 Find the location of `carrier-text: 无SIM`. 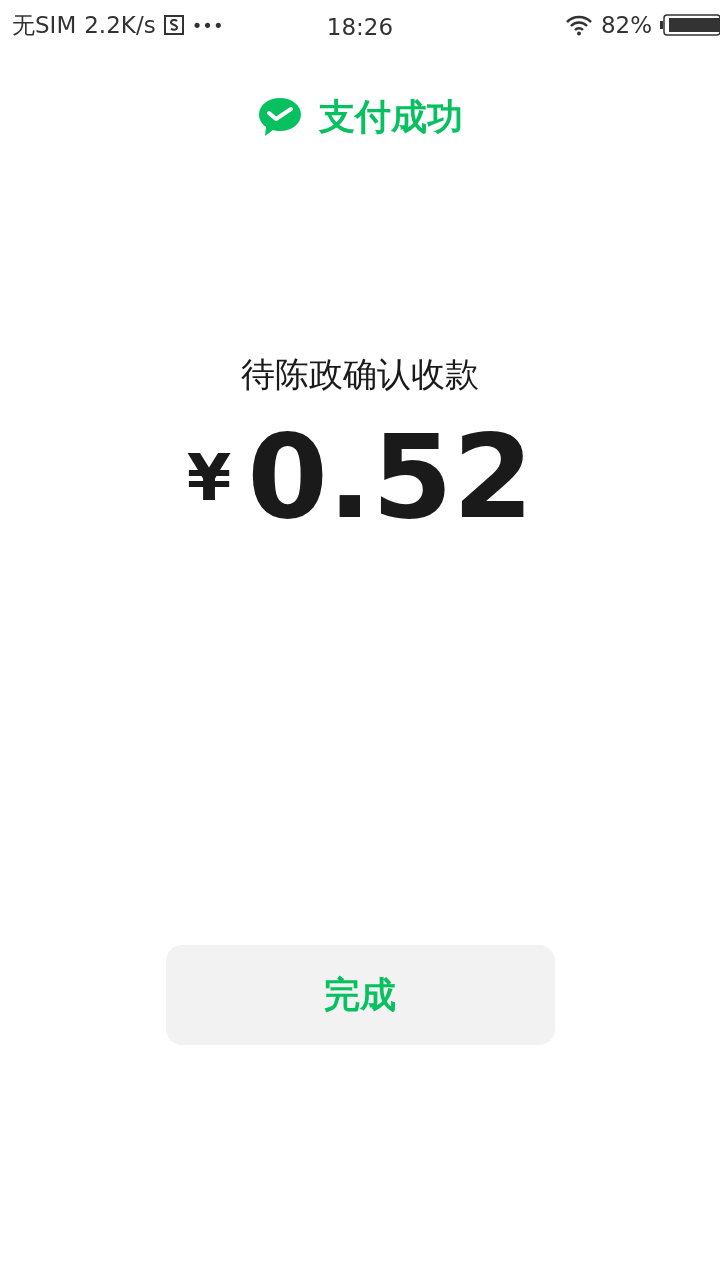

carrier-text: 无SIM is located at coordinates (44, 25).